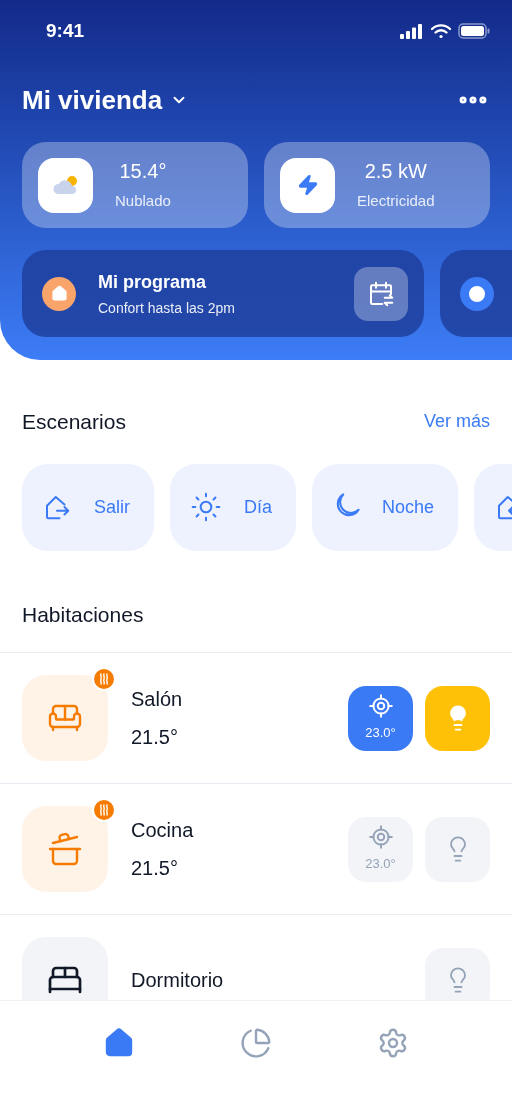  I want to click on sun-icon, so click(206, 507).